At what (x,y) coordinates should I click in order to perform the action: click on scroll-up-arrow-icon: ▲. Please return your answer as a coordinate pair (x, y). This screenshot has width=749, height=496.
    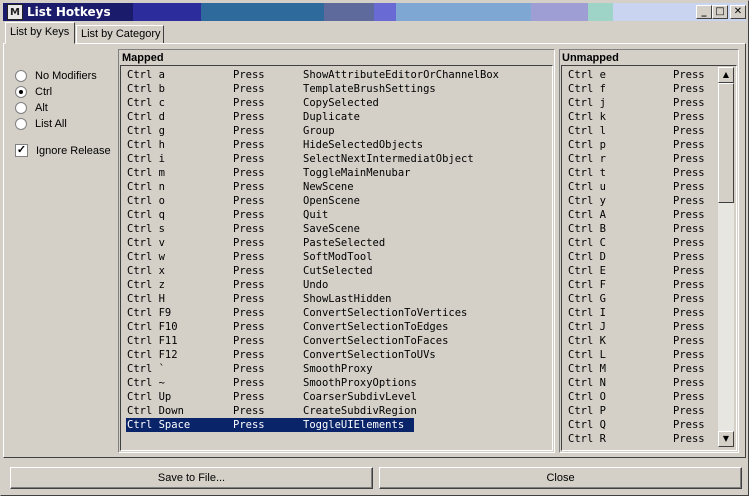
    Looking at the image, I should click on (726, 75).